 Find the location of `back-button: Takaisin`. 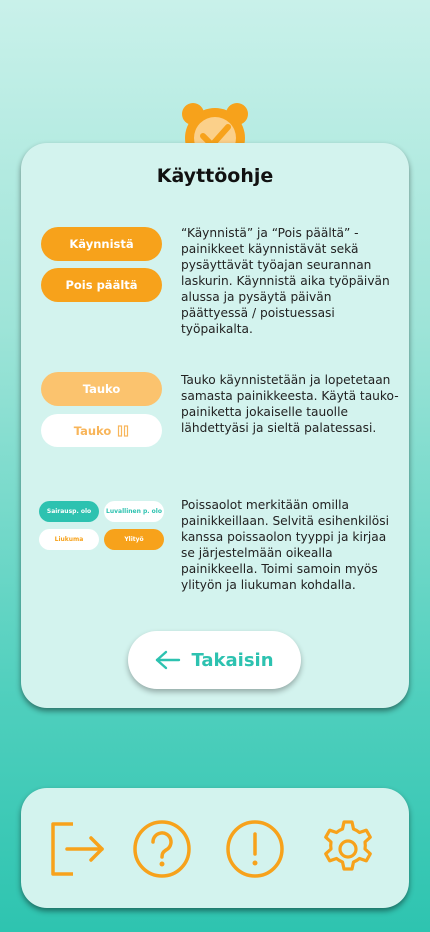

back-button: Takaisin is located at coordinates (214, 660).